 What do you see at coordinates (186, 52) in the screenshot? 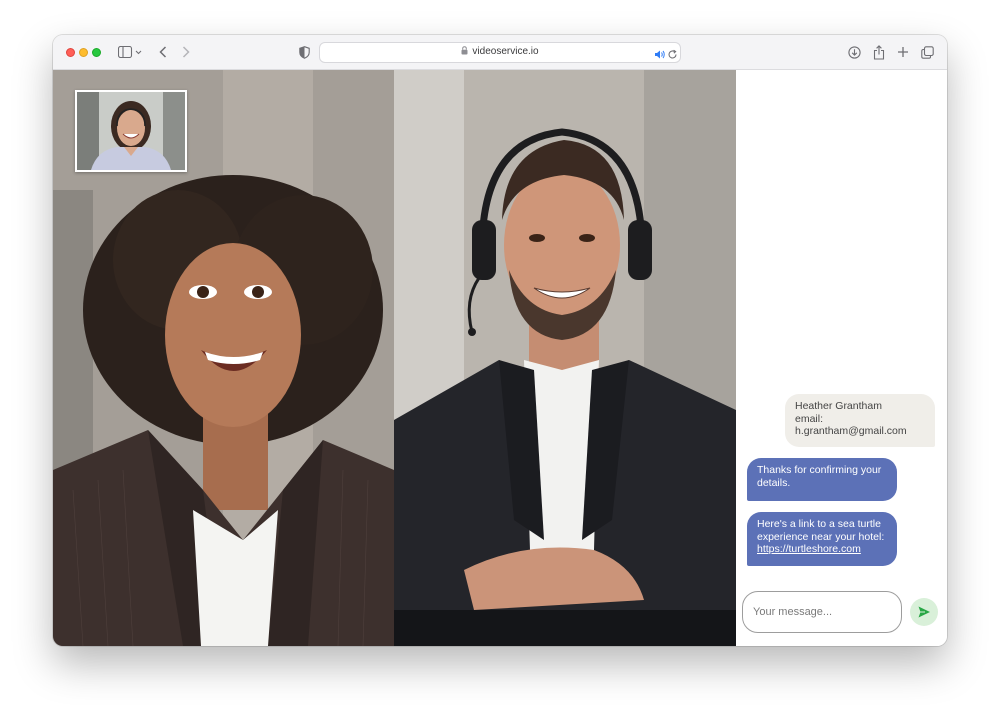
I see `chevron-right-icon` at bounding box center [186, 52].